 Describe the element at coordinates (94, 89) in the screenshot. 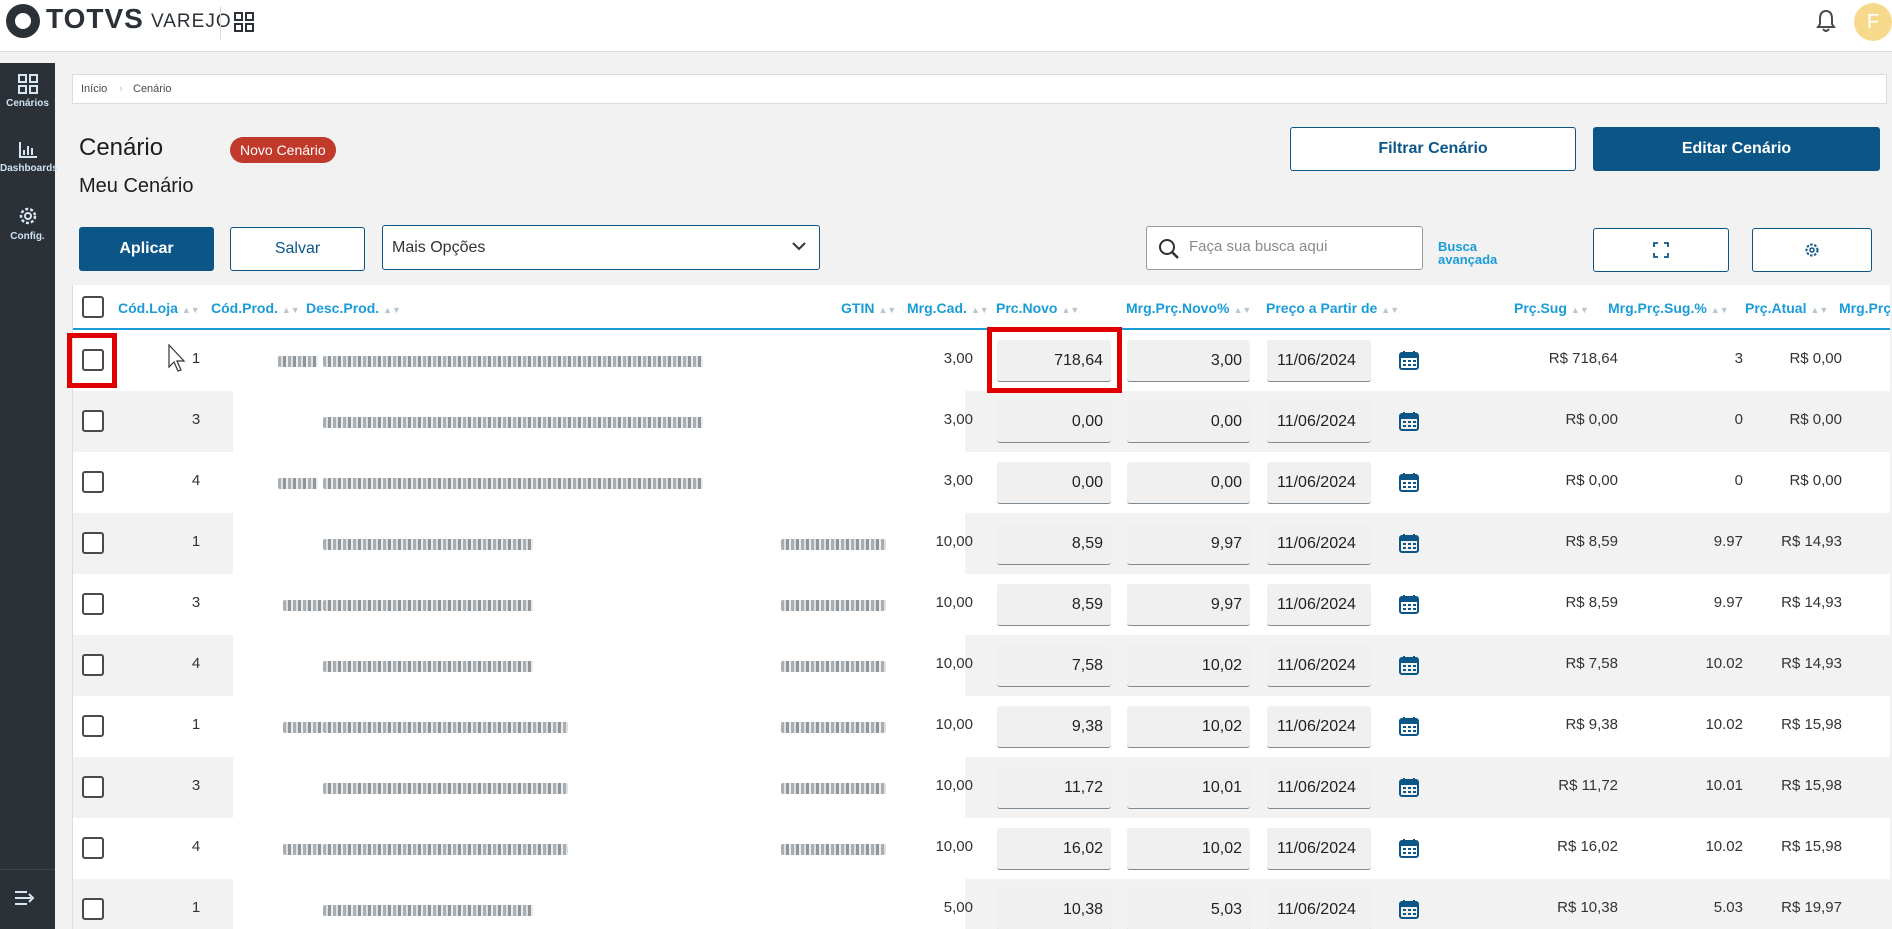

I see `breadcrumb-home: Início` at that location.